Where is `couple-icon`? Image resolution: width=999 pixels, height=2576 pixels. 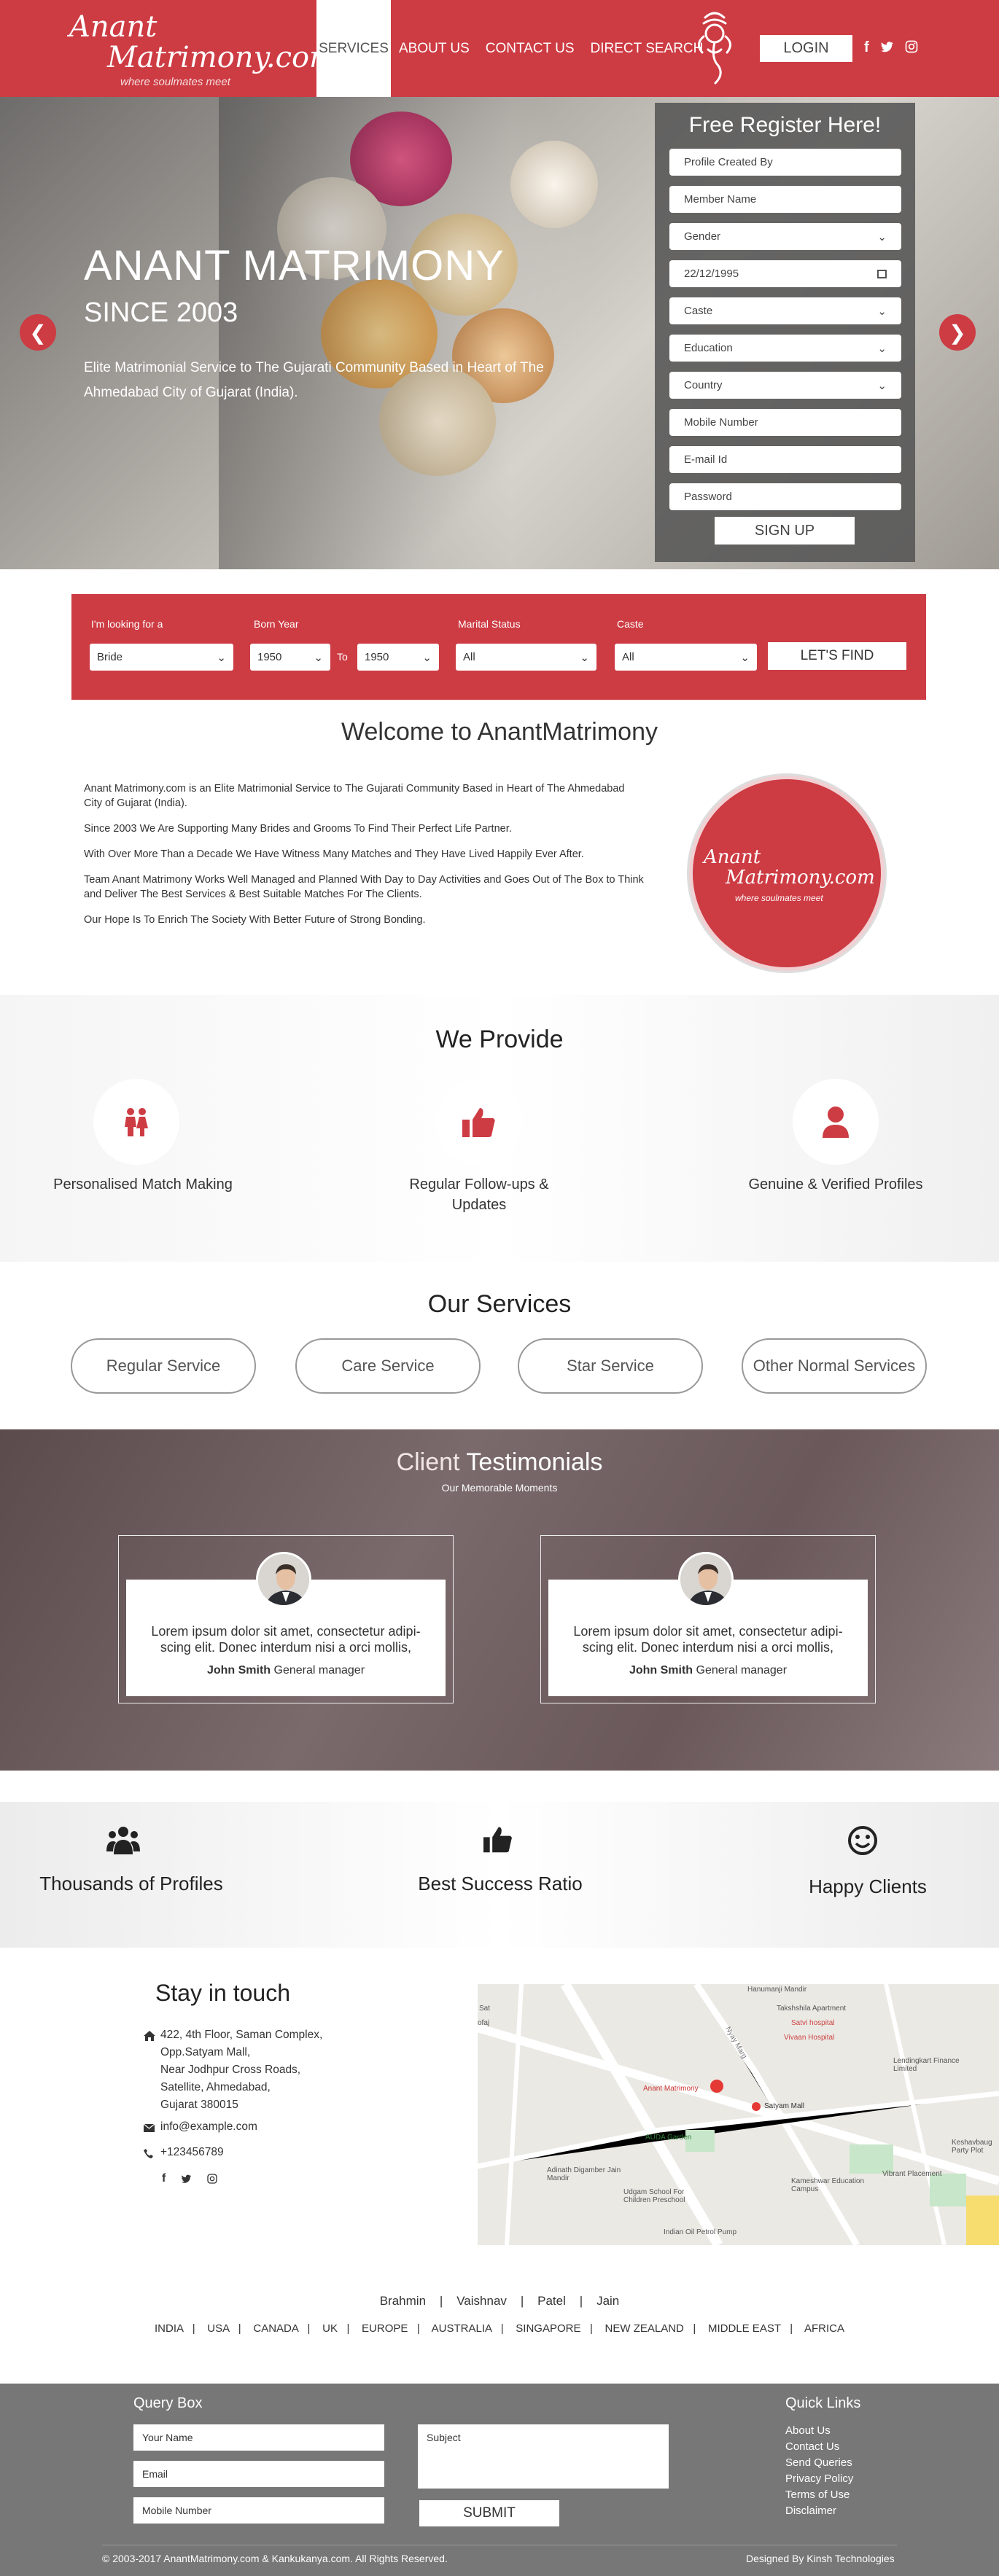 couple-icon is located at coordinates (136, 1122).